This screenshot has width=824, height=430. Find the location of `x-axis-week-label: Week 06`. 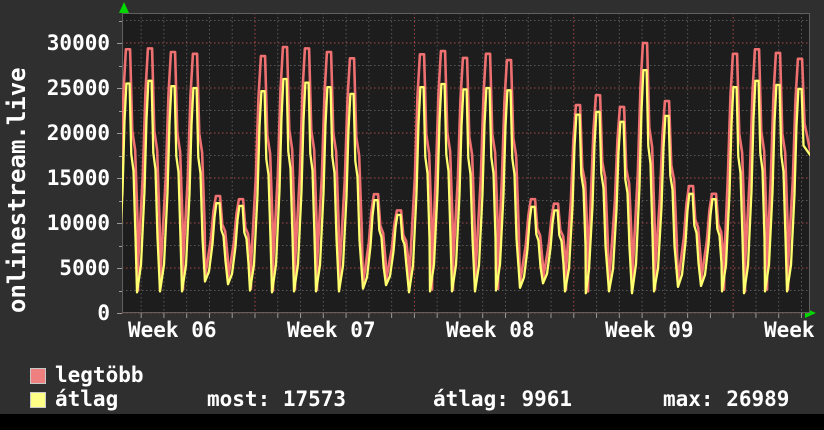

x-axis-week-label: Week 06 is located at coordinates (172, 330).